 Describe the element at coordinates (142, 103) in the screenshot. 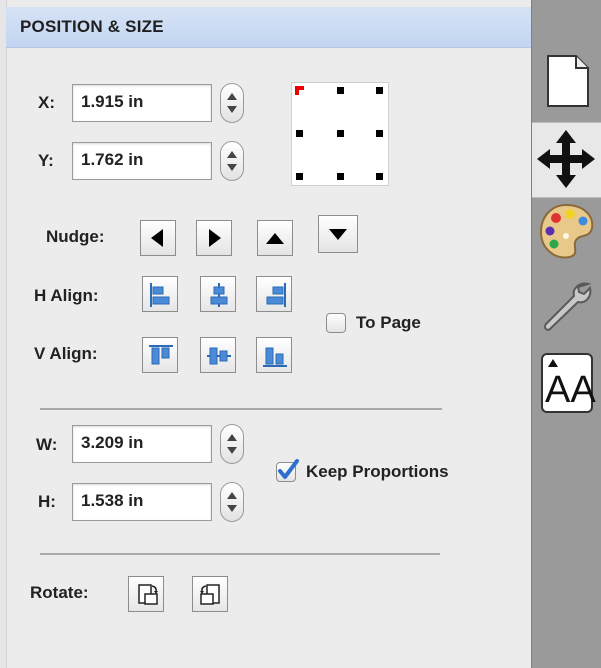

I see `x-field: 1.915 in` at that location.